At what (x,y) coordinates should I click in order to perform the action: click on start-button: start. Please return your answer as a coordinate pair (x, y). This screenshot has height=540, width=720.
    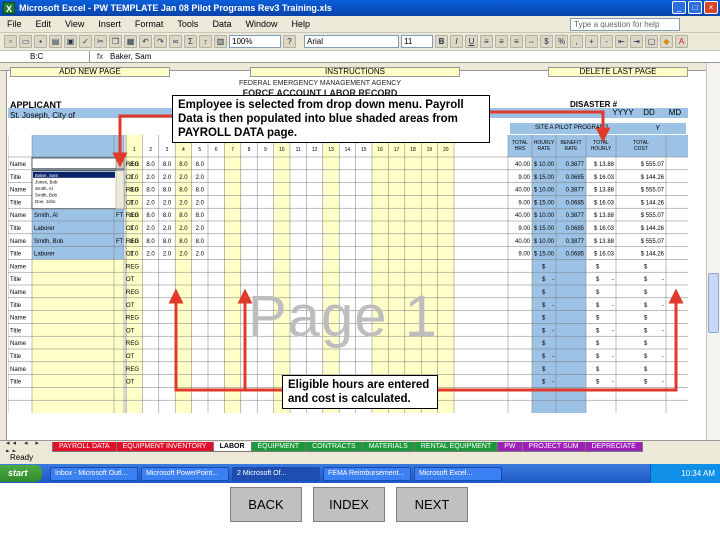
    Looking at the image, I should click on (21, 473).